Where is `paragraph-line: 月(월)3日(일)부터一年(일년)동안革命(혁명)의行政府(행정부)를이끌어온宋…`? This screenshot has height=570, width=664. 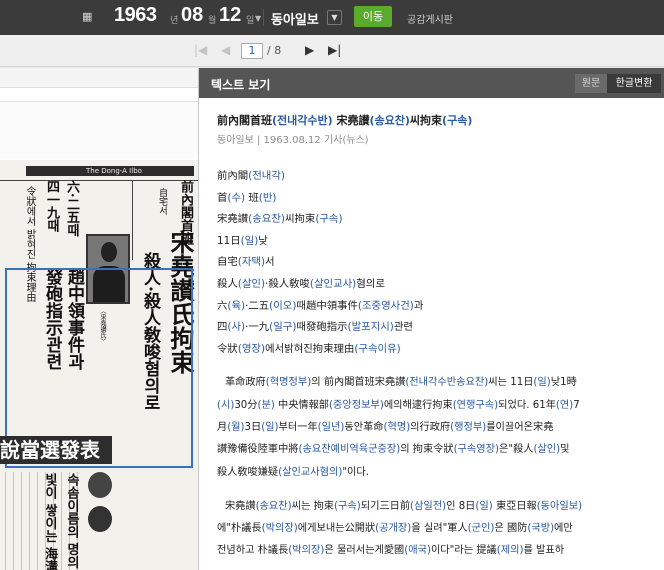
paragraph-line: 月(월)3日(일)부터一年(일년)동안革命(혁명)의行政府(행정부)를이끌어온宋… is located at coordinates (438, 428).